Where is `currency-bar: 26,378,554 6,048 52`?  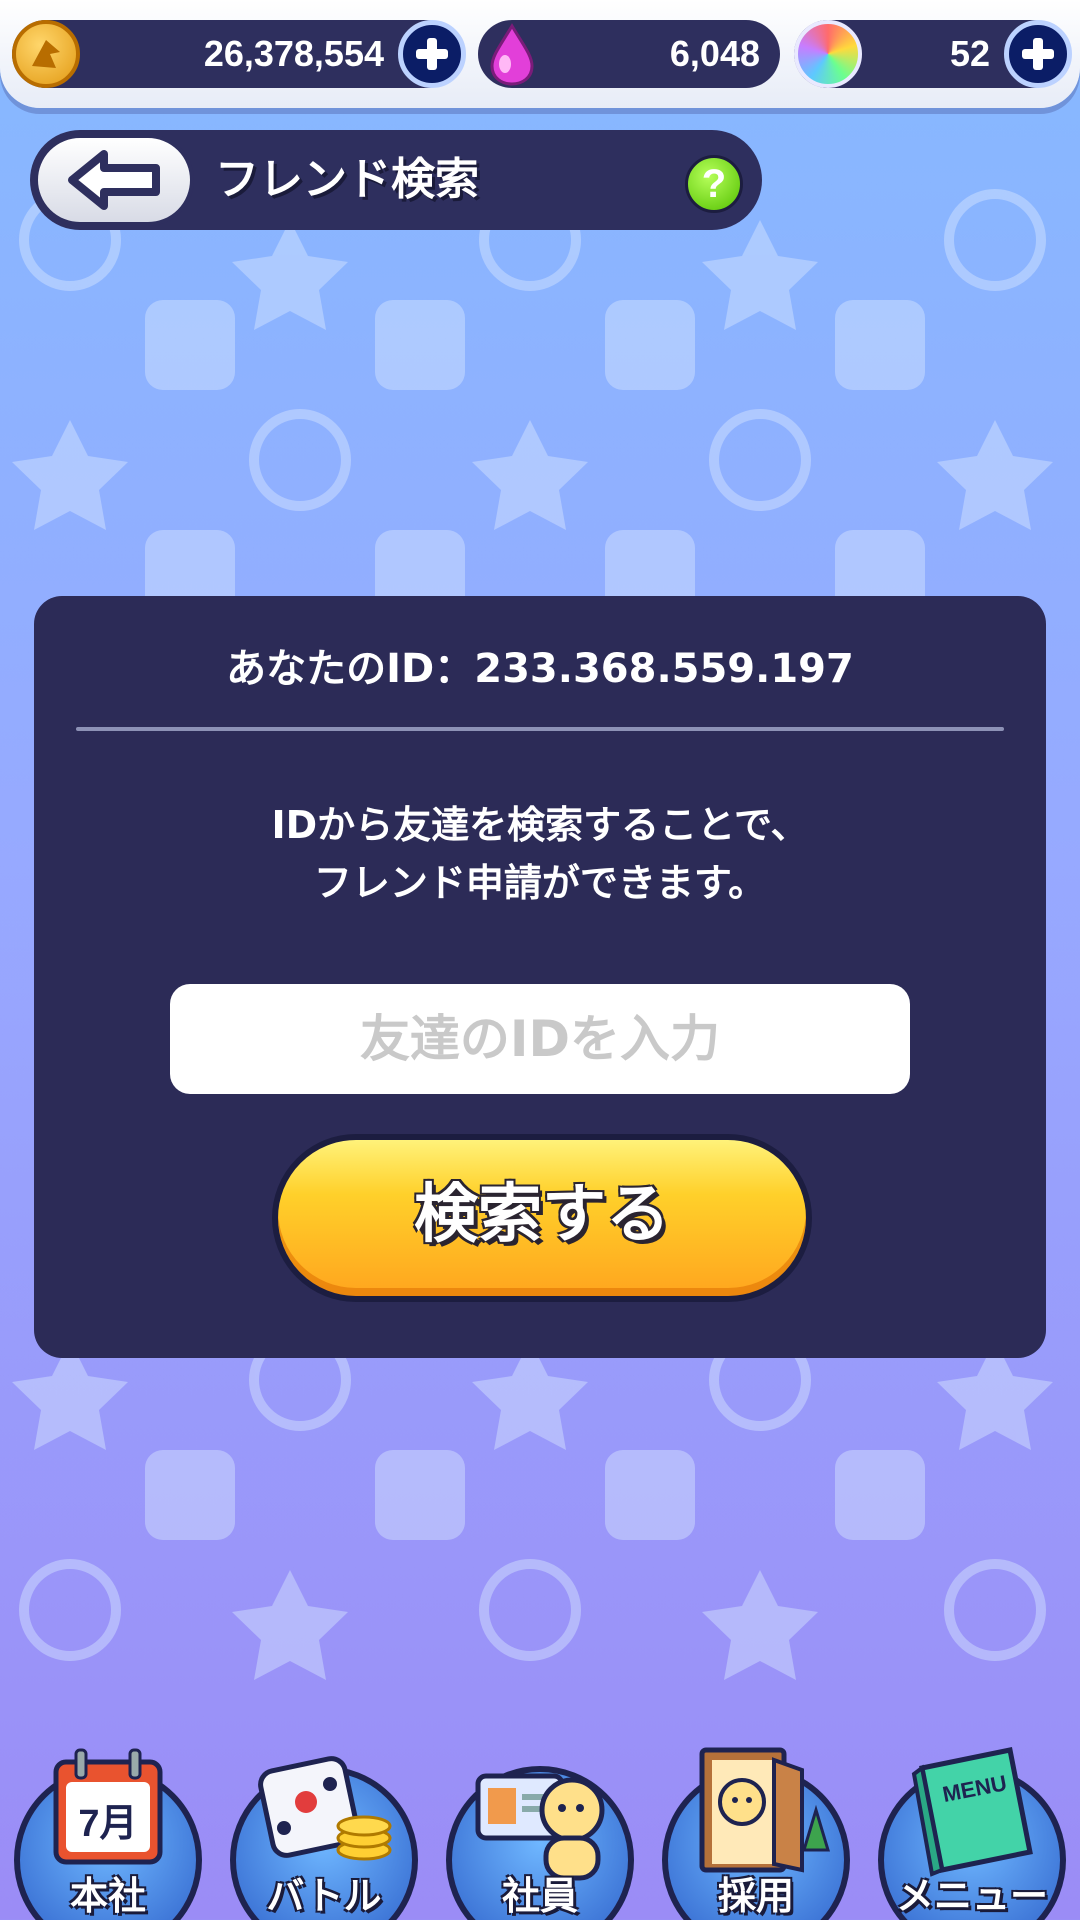
currency-bar: 26,378,554 6,048 52 is located at coordinates (540, 54).